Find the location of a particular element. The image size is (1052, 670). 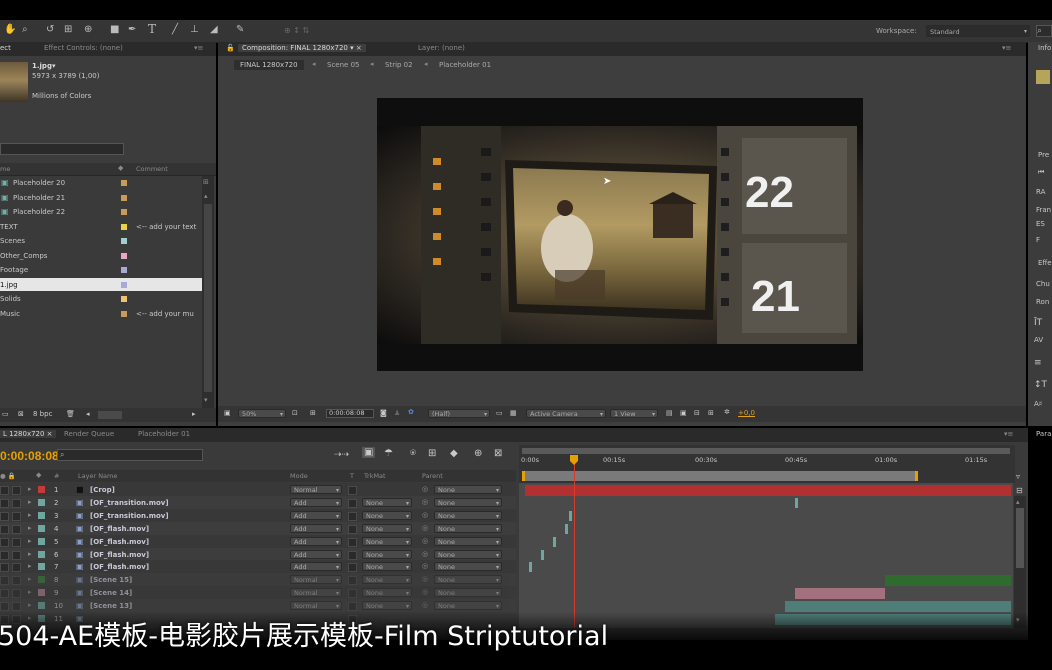

track-area is located at coordinates (766, 555).